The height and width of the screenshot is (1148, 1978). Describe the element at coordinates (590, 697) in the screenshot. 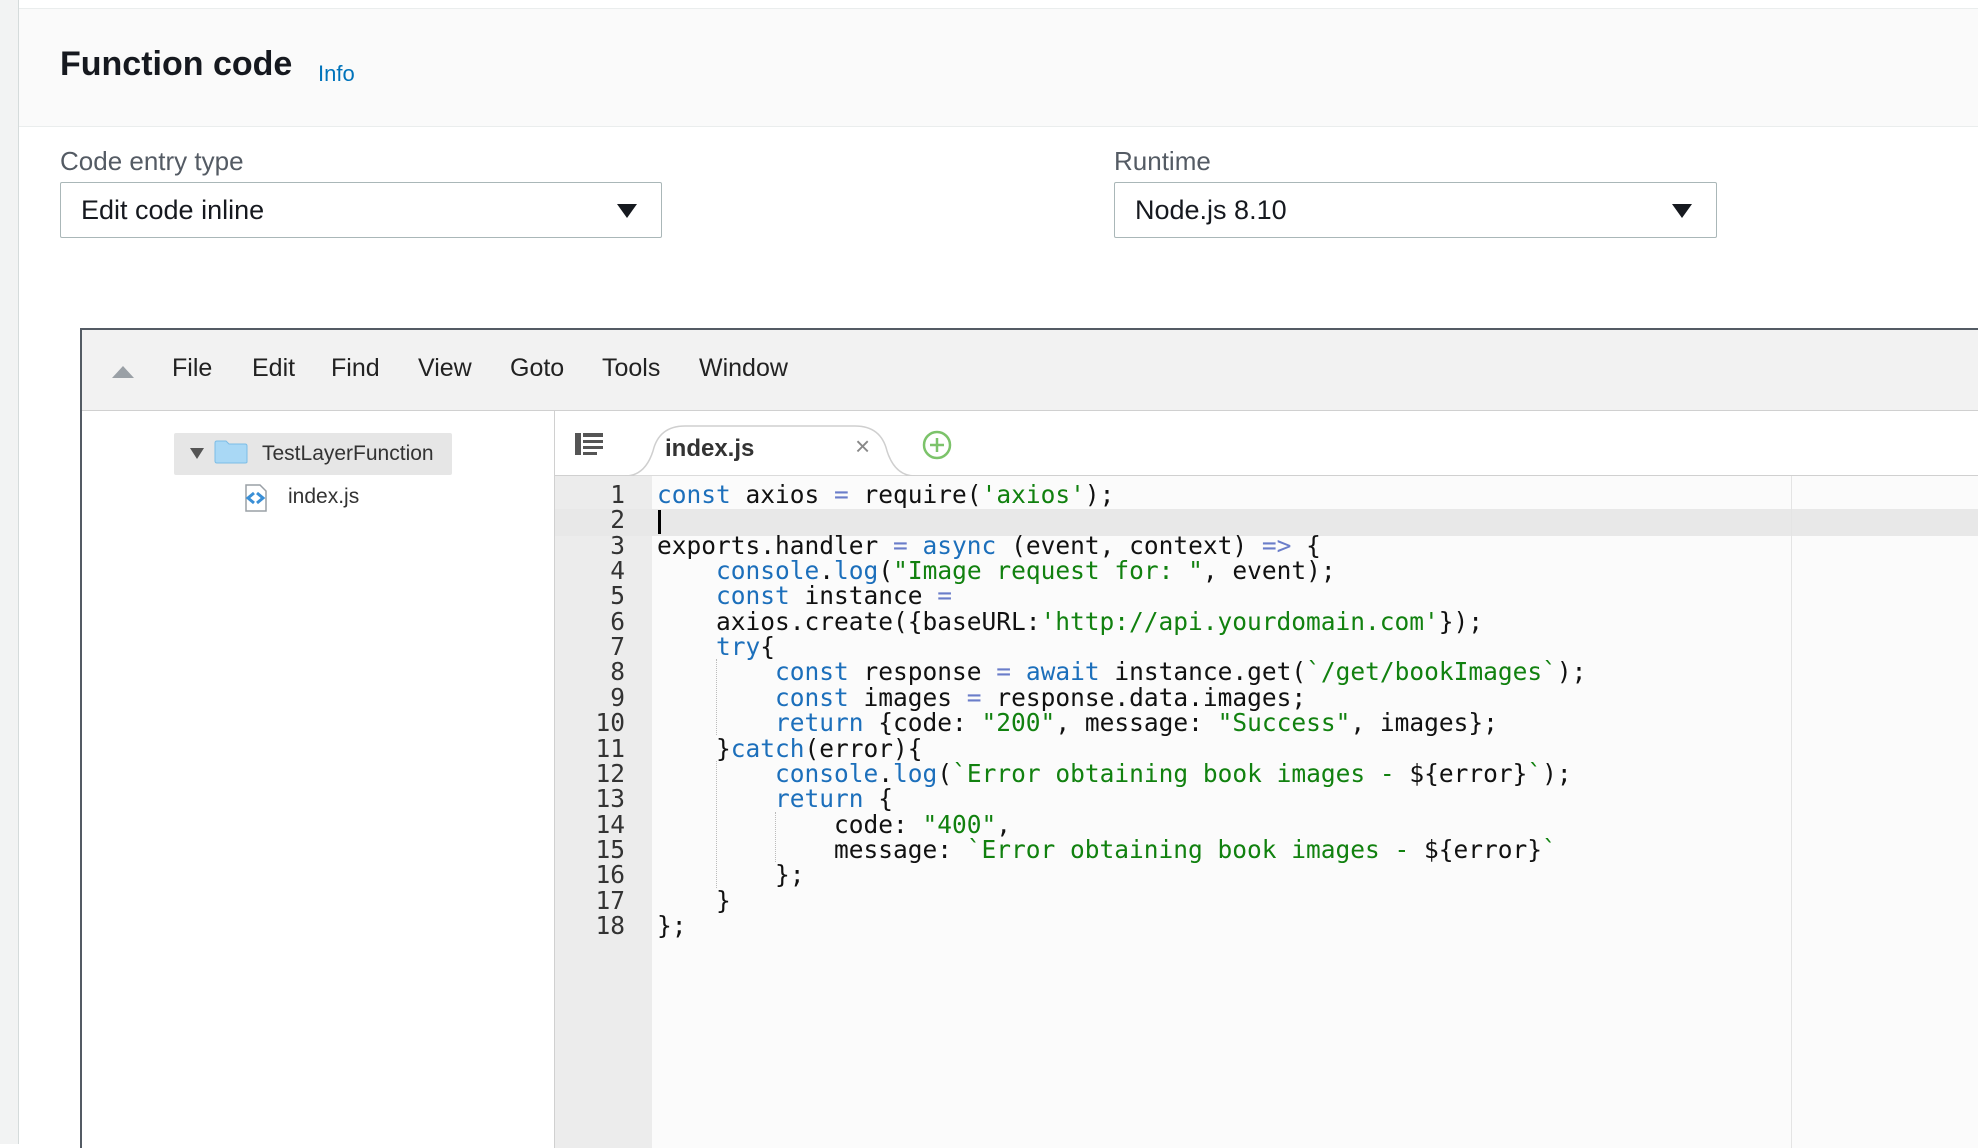

I see `line-number: 9` at that location.